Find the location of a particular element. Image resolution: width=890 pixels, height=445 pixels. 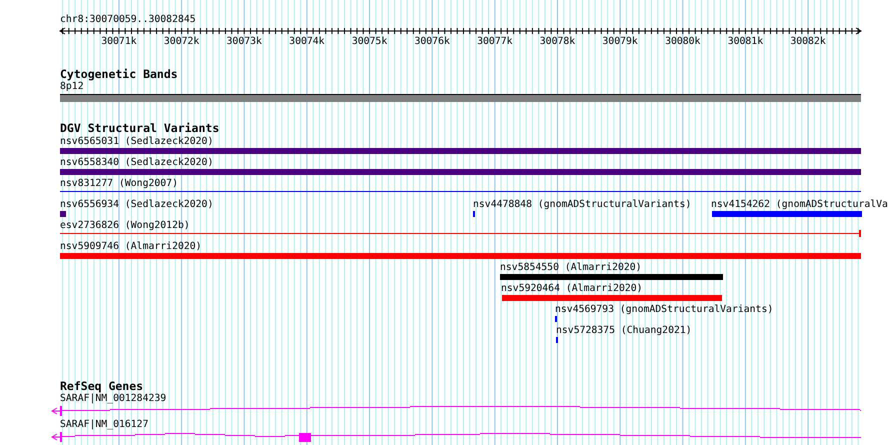

gene-label: SARAF|NM_016127 is located at coordinates (105, 425).